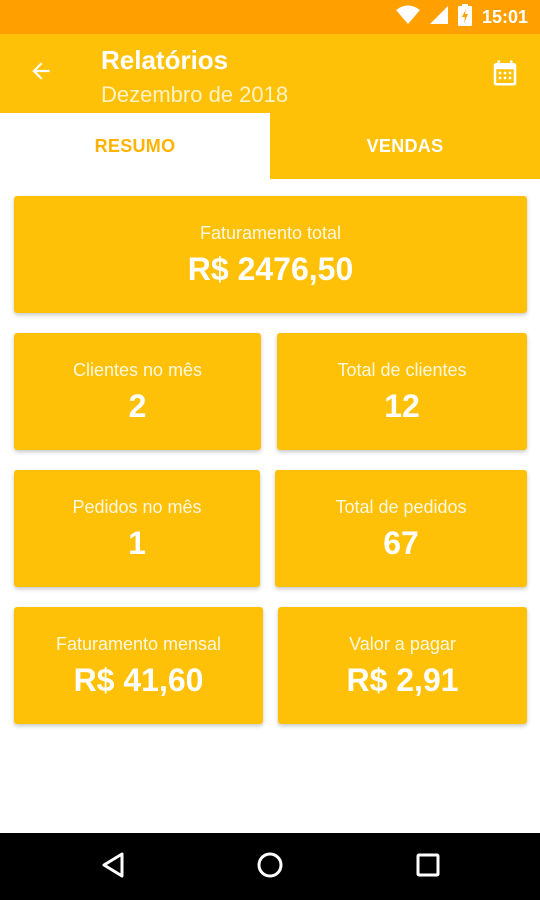  I want to click on square-recents-icon, so click(428, 867).